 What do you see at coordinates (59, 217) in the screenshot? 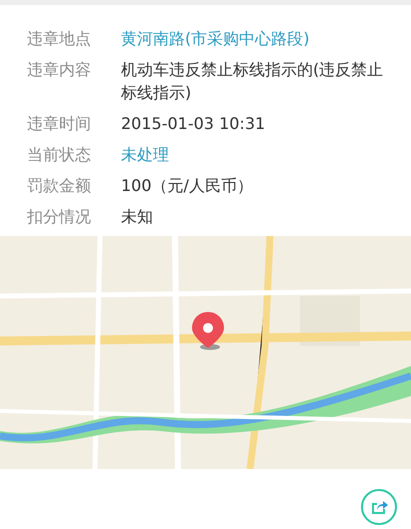
I see `field-label: 扣分情况` at bounding box center [59, 217].